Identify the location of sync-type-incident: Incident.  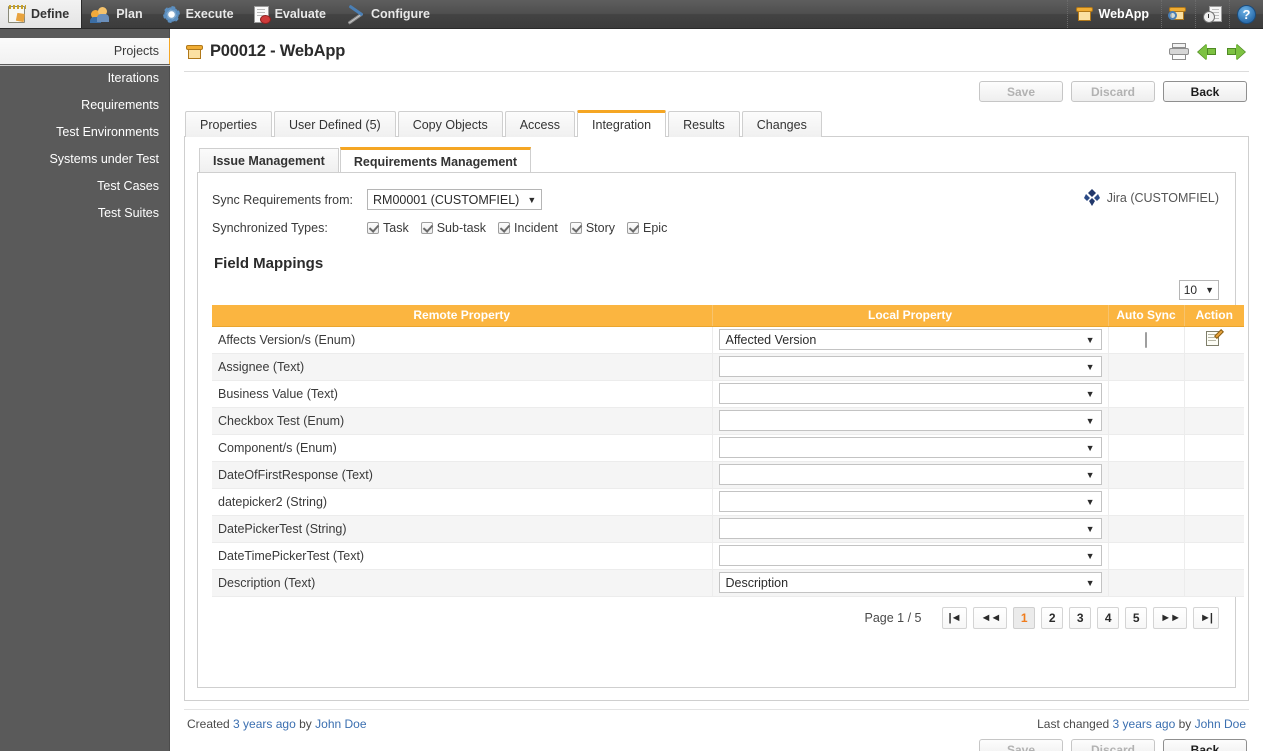
(528, 228).